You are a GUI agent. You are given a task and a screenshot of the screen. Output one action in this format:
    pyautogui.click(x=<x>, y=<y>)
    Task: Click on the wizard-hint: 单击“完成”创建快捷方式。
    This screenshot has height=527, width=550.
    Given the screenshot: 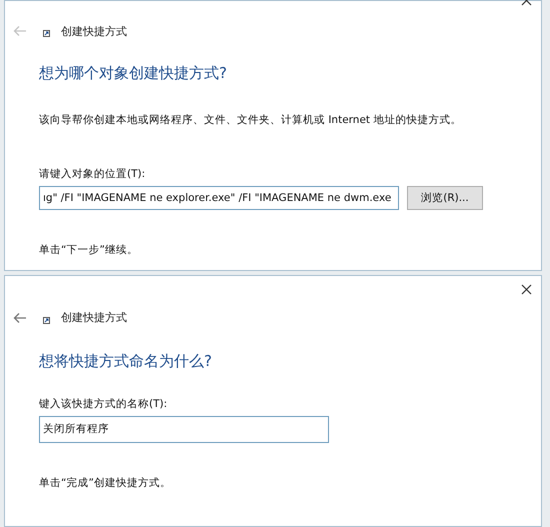 What is the action you would take?
    pyautogui.click(x=105, y=483)
    